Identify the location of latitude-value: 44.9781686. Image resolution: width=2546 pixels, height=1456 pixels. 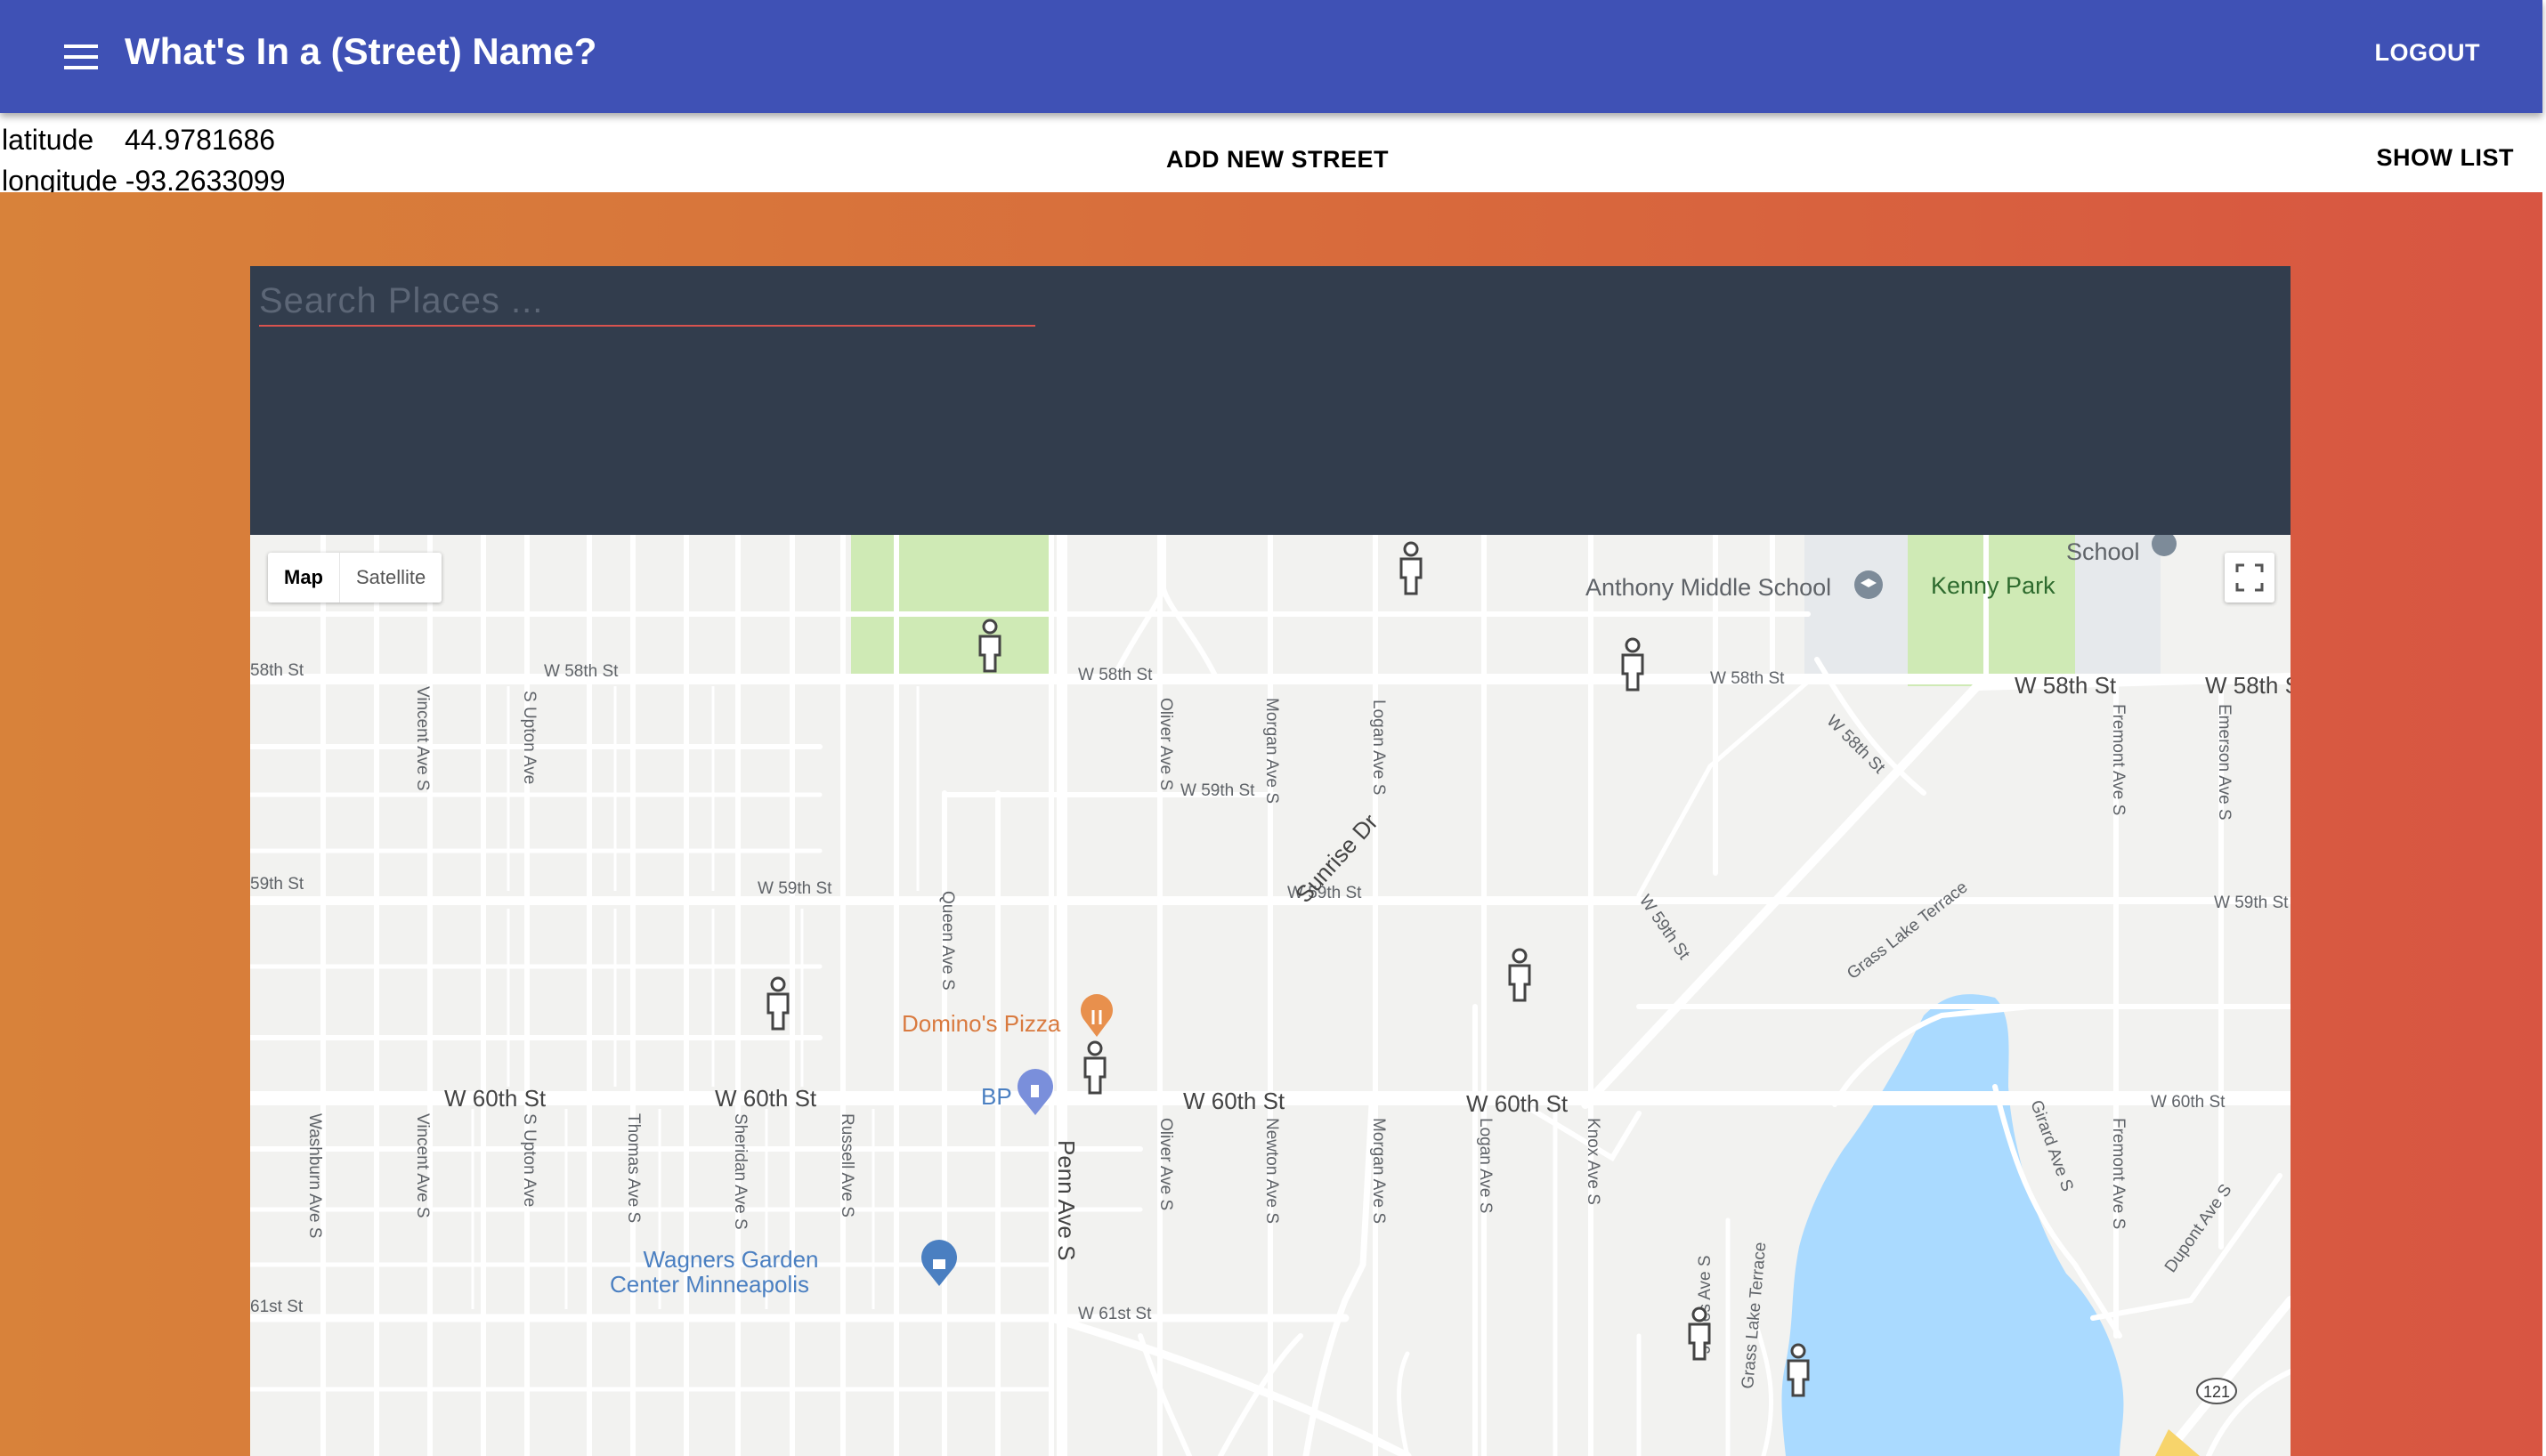
(200, 140).